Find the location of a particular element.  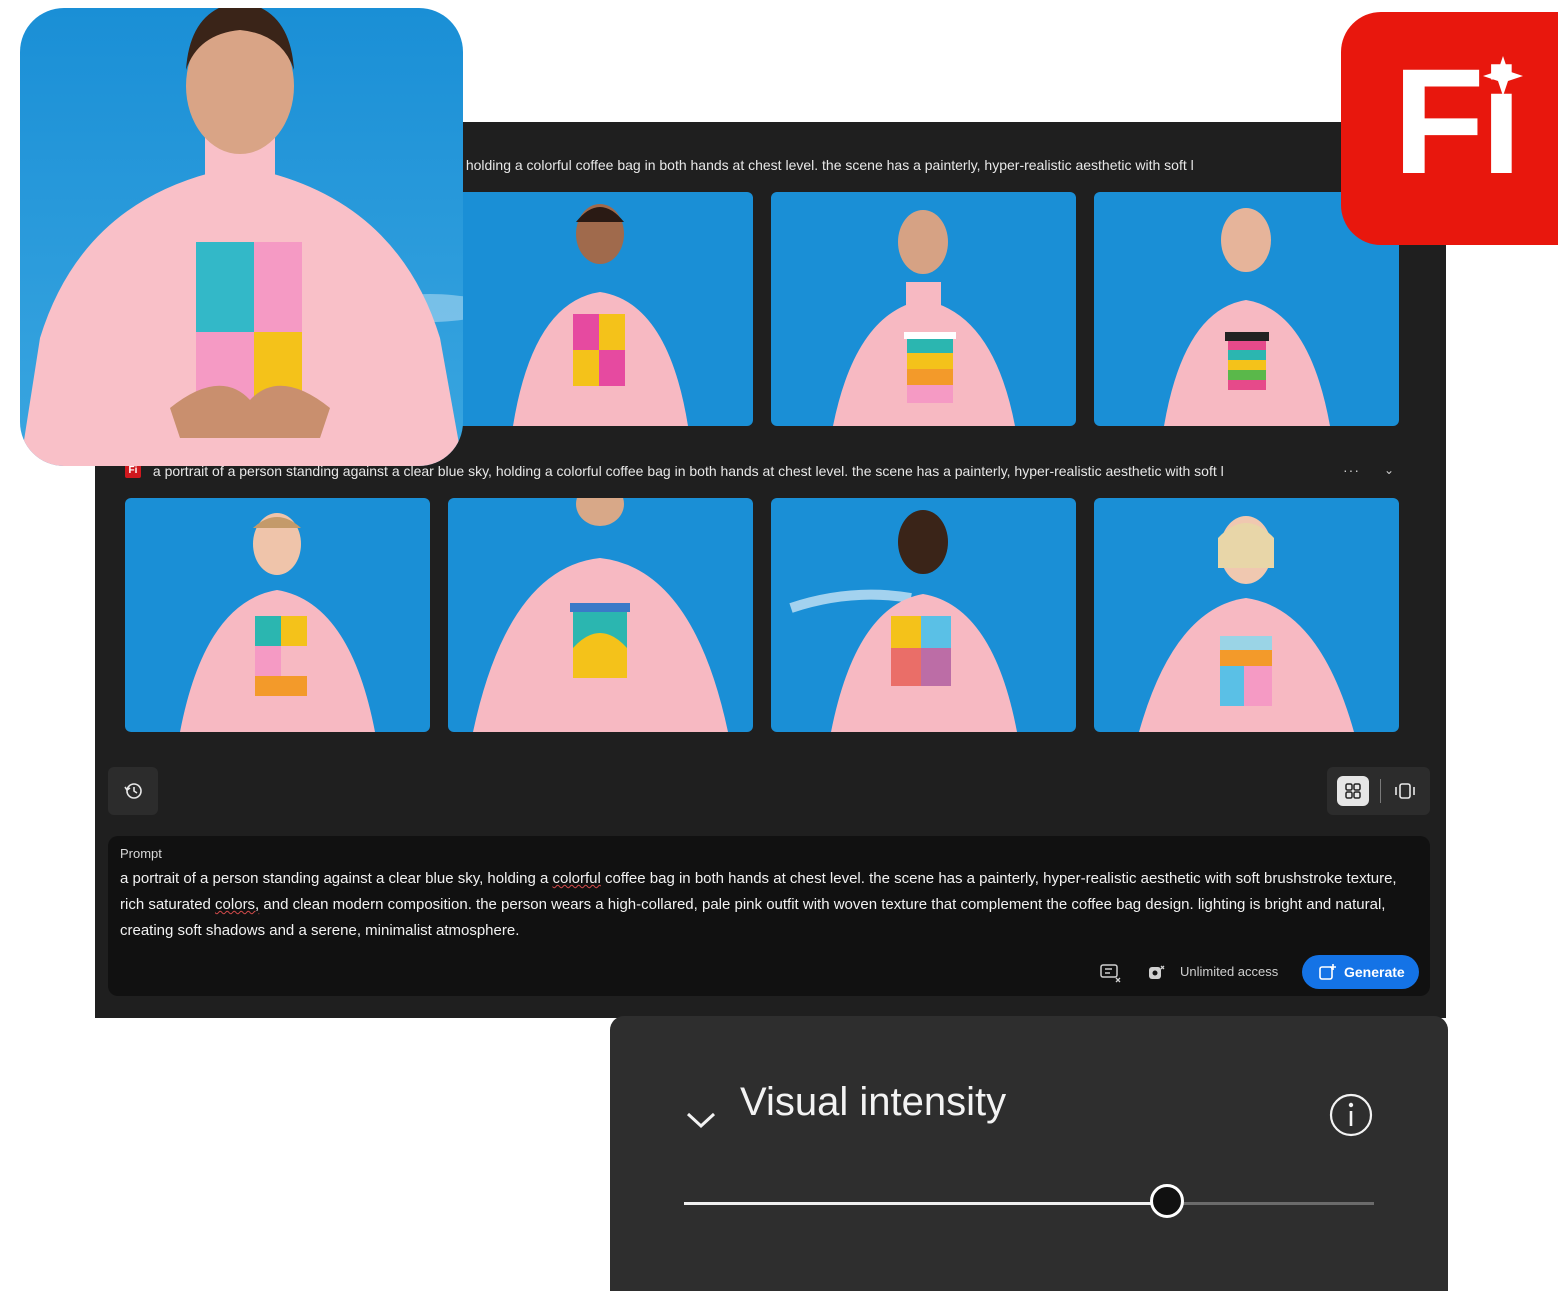

spellcheck-word: colorful is located at coordinates (576, 878).